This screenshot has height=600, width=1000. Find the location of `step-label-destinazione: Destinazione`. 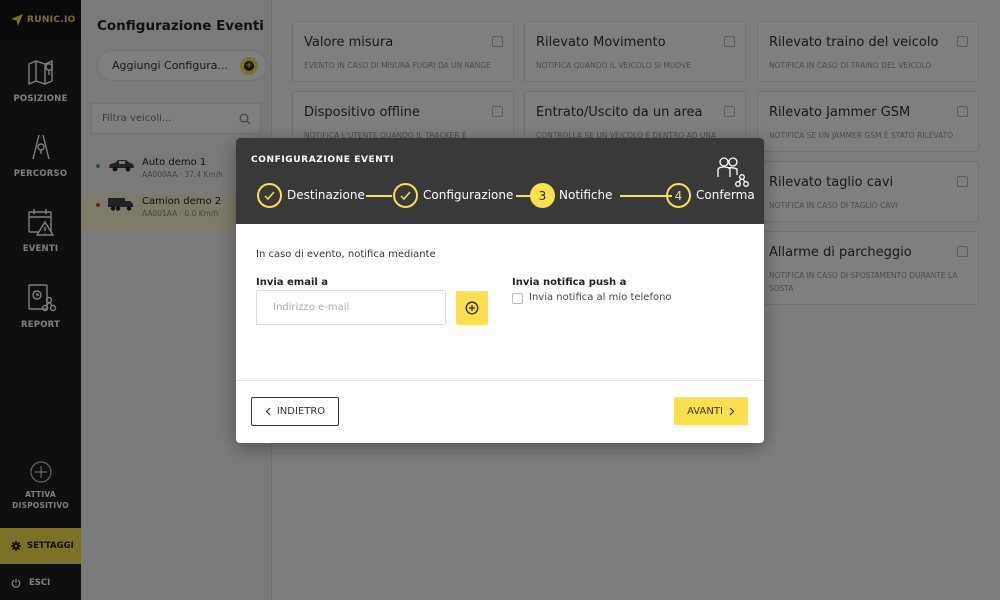

step-label-destinazione: Destinazione is located at coordinates (326, 195).